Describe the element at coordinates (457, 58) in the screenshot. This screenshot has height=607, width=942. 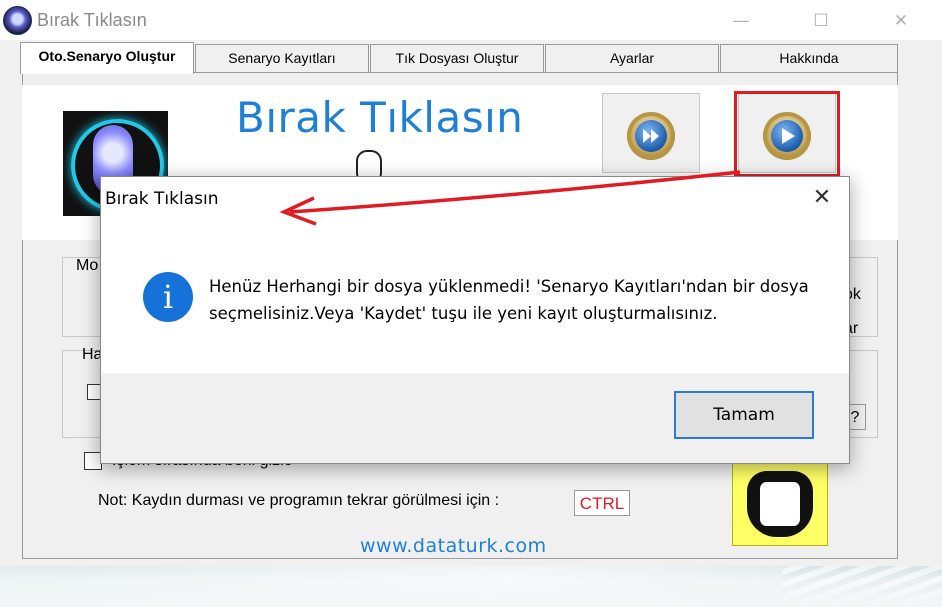
I see `tab-tik-dosyasi-olustur: Tık Dosyası Oluştur` at that location.